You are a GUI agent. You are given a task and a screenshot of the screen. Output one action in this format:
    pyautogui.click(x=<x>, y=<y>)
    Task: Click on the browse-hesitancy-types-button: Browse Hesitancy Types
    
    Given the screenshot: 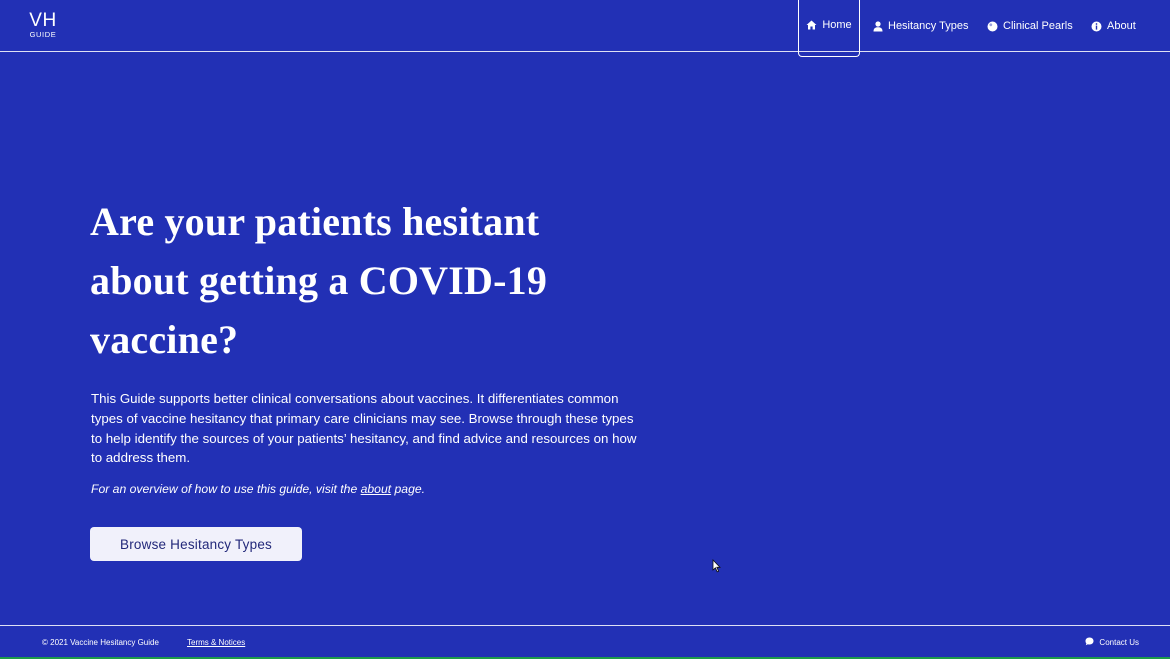 What is the action you would take?
    pyautogui.click(x=196, y=544)
    